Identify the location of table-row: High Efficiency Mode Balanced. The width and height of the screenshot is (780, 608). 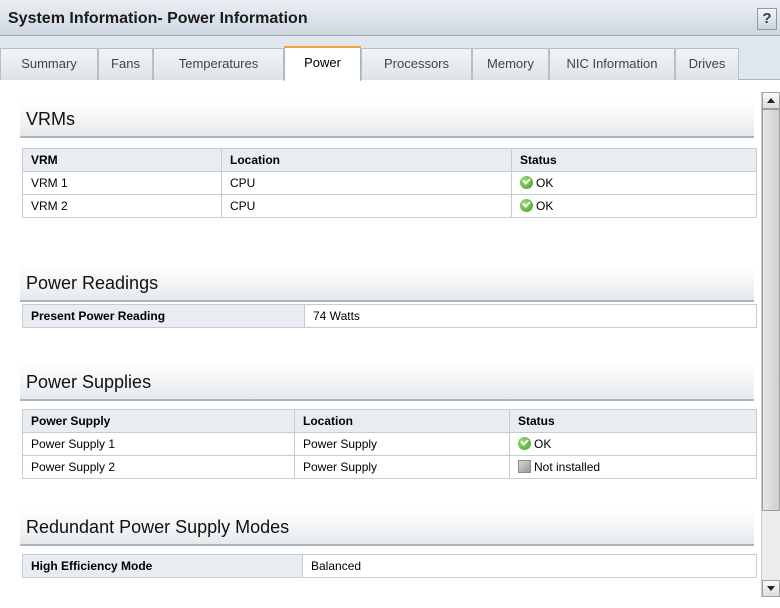
(389, 566).